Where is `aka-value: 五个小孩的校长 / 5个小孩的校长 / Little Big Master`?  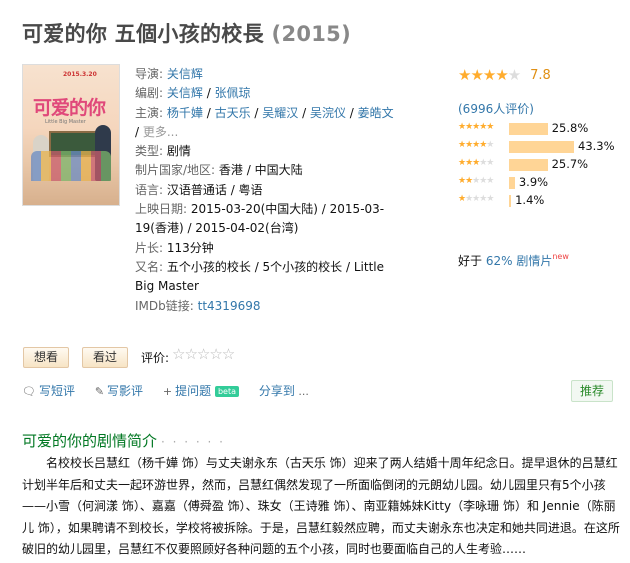 aka-value: 五个小孩的校长 / 5个小孩的校长 / Little Big Master is located at coordinates (260, 276).